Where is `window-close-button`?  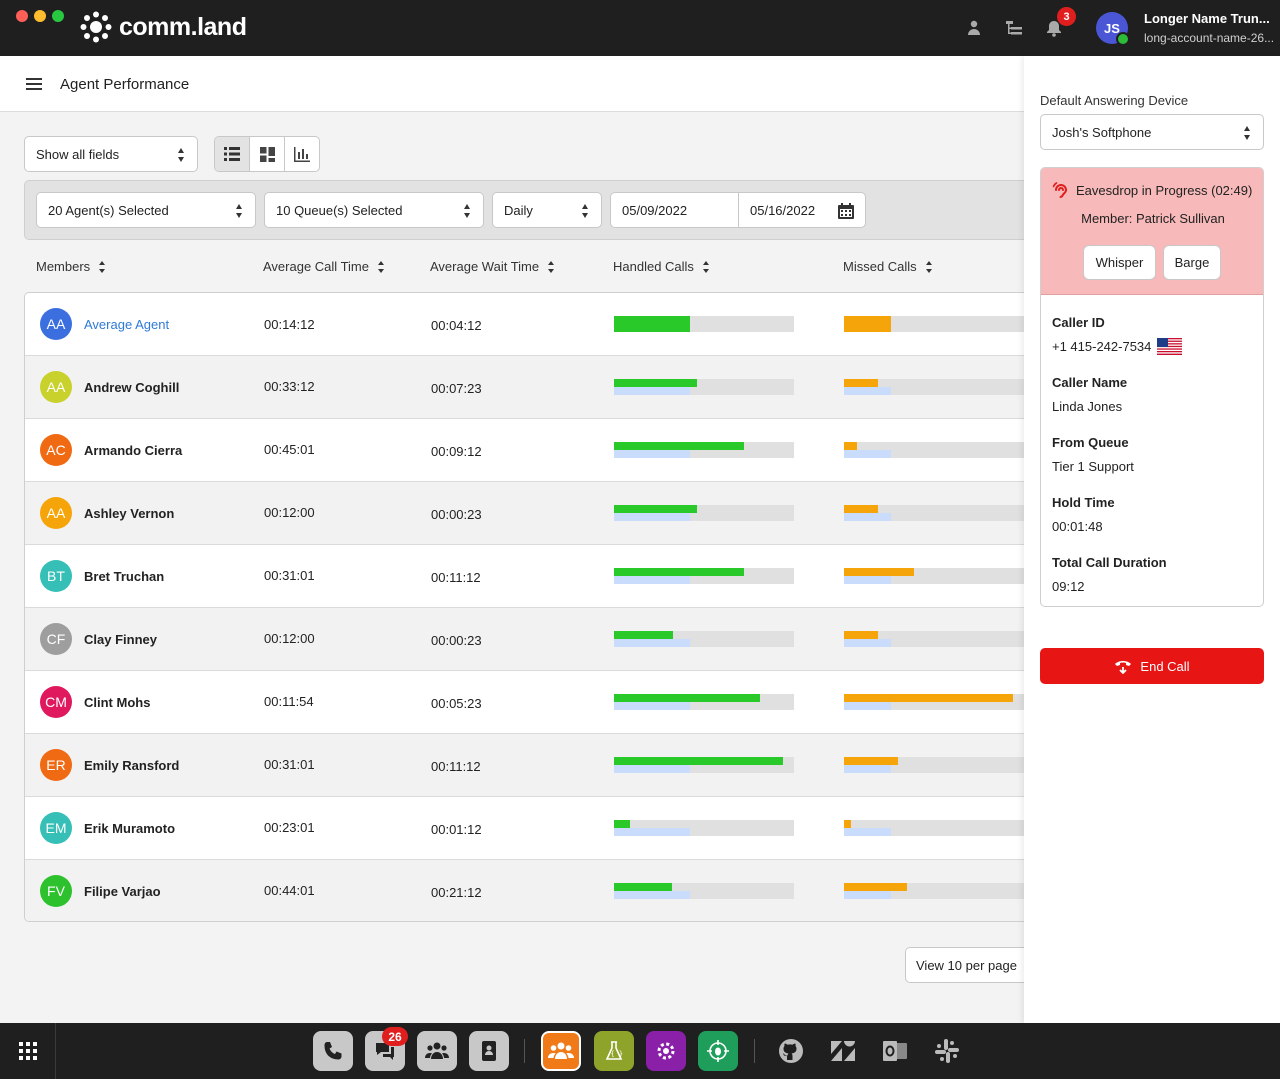 window-close-button is located at coordinates (22, 16).